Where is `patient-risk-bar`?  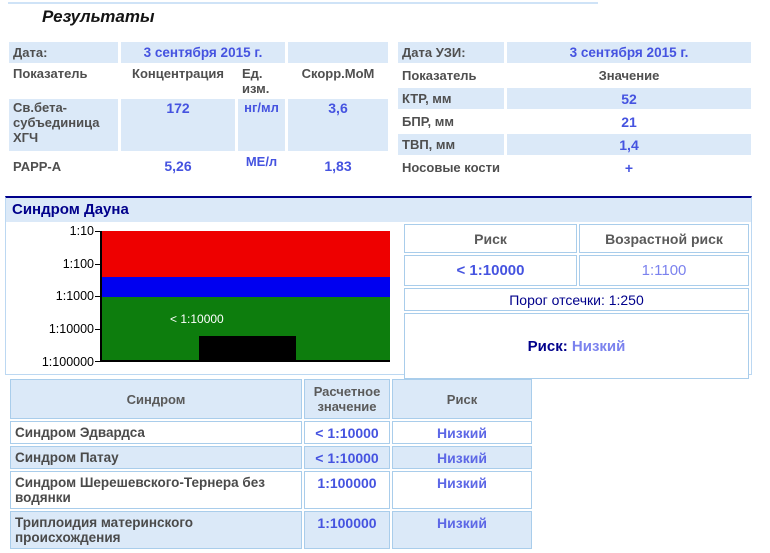 patient-risk-bar is located at coordinates (247, 348).